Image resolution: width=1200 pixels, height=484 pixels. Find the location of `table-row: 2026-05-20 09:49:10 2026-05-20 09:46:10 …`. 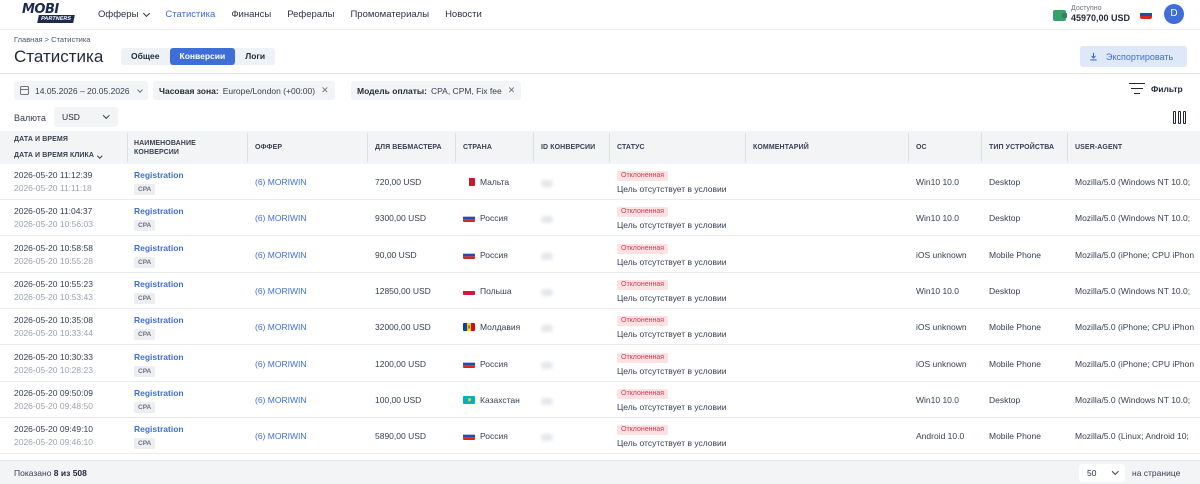

table-row: 2026-05-20 09:49:10 2026-05-20 09:46:10 … is located at coordinates (600, 436).